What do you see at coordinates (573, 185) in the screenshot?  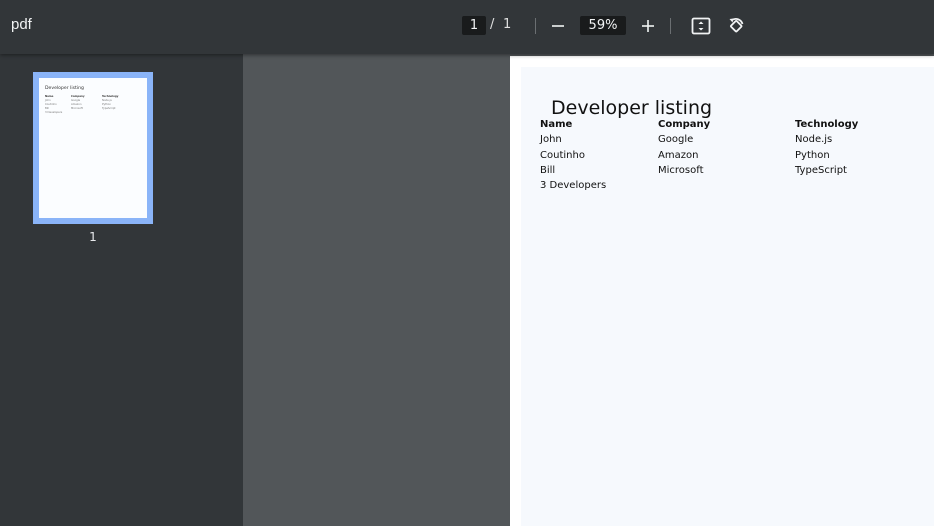 I see `table-footer: 3 Developers` at bounding box center [573, 185].